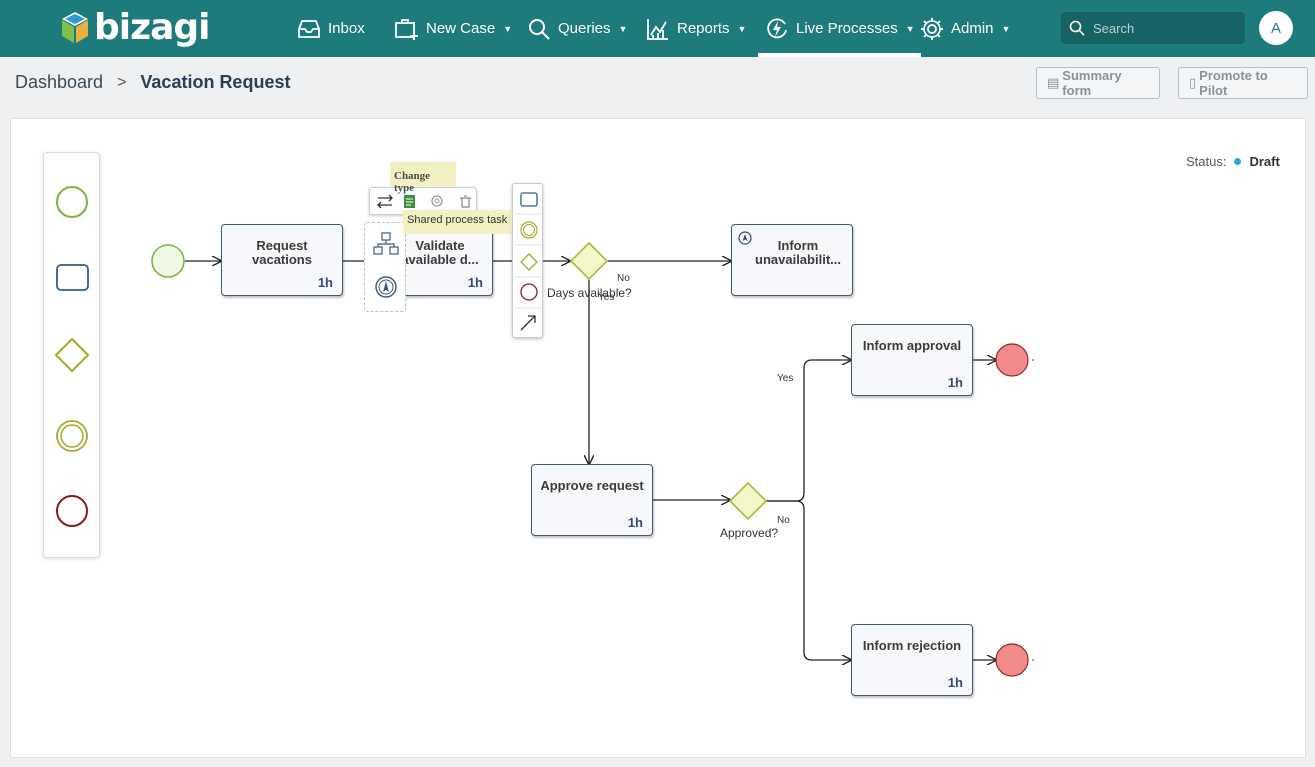 The height and width of the screenshot is (767, 1315). I want to click on nav-queries-label: Queries, so click(584, 28).